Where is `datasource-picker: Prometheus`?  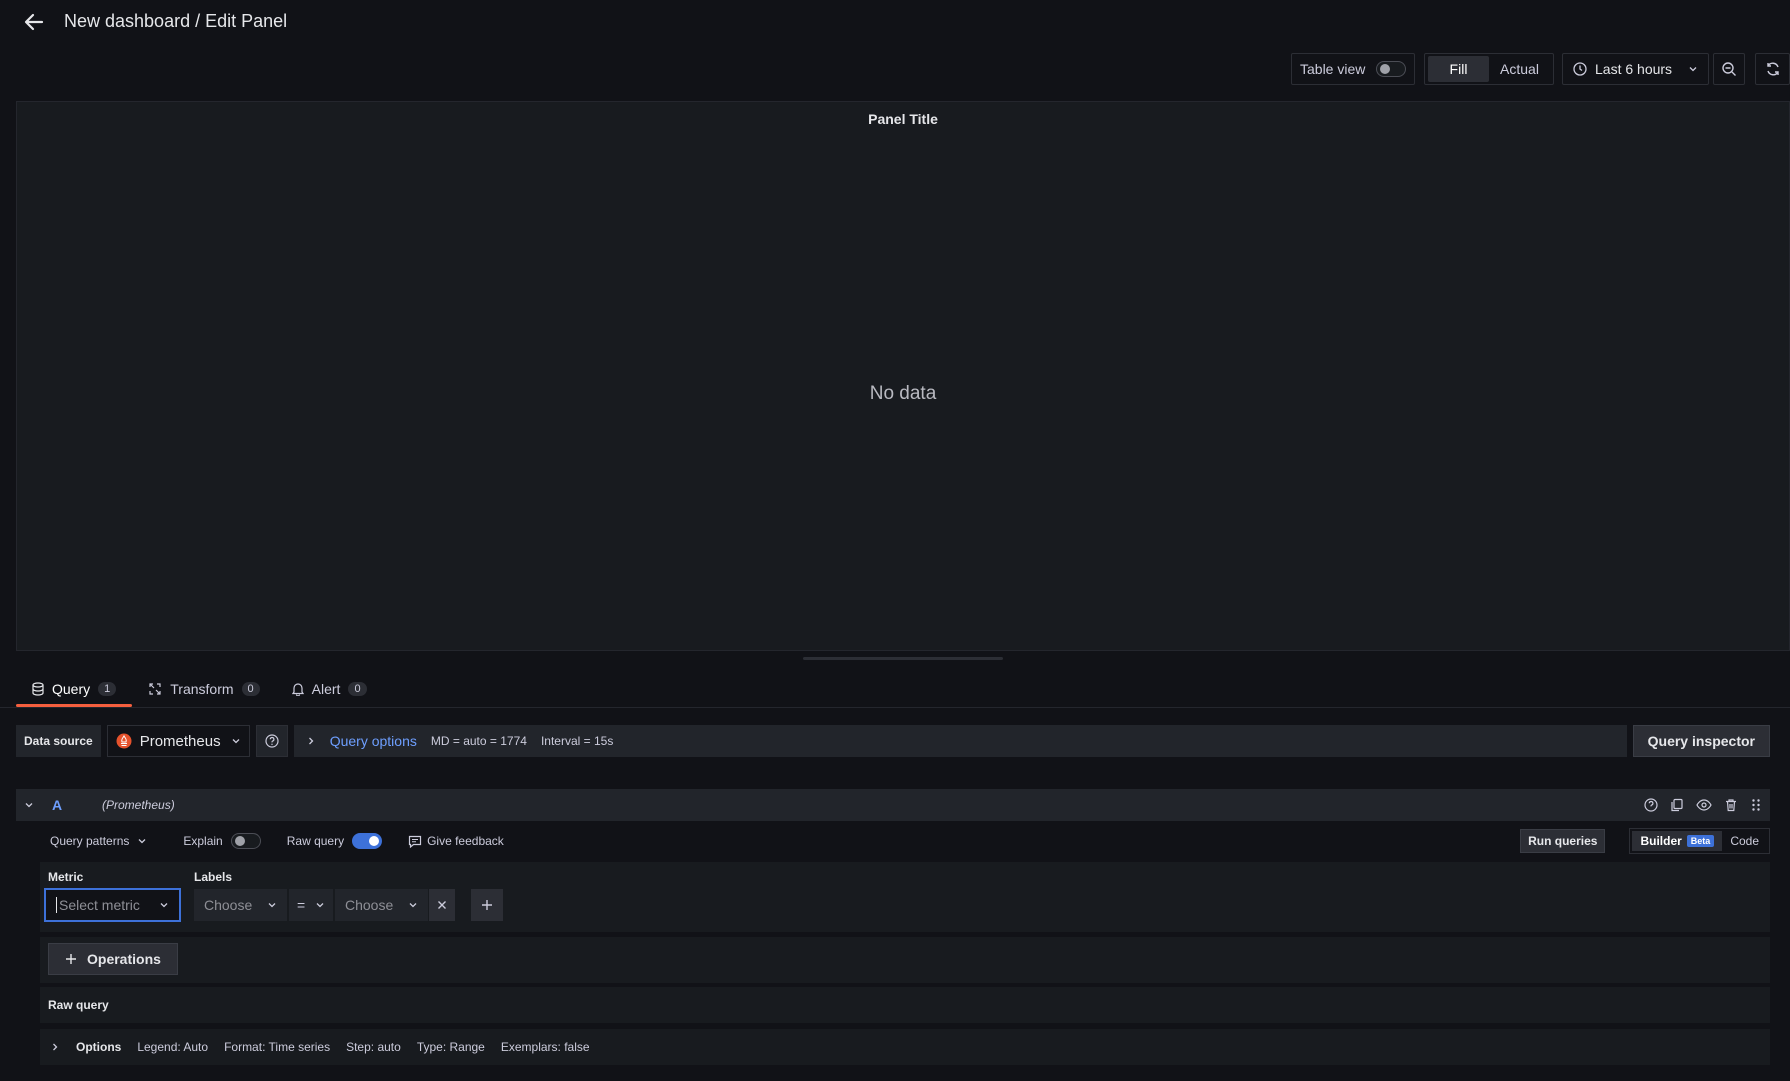 datasource-picker: Prometheus is located at coordinates (178, 741).